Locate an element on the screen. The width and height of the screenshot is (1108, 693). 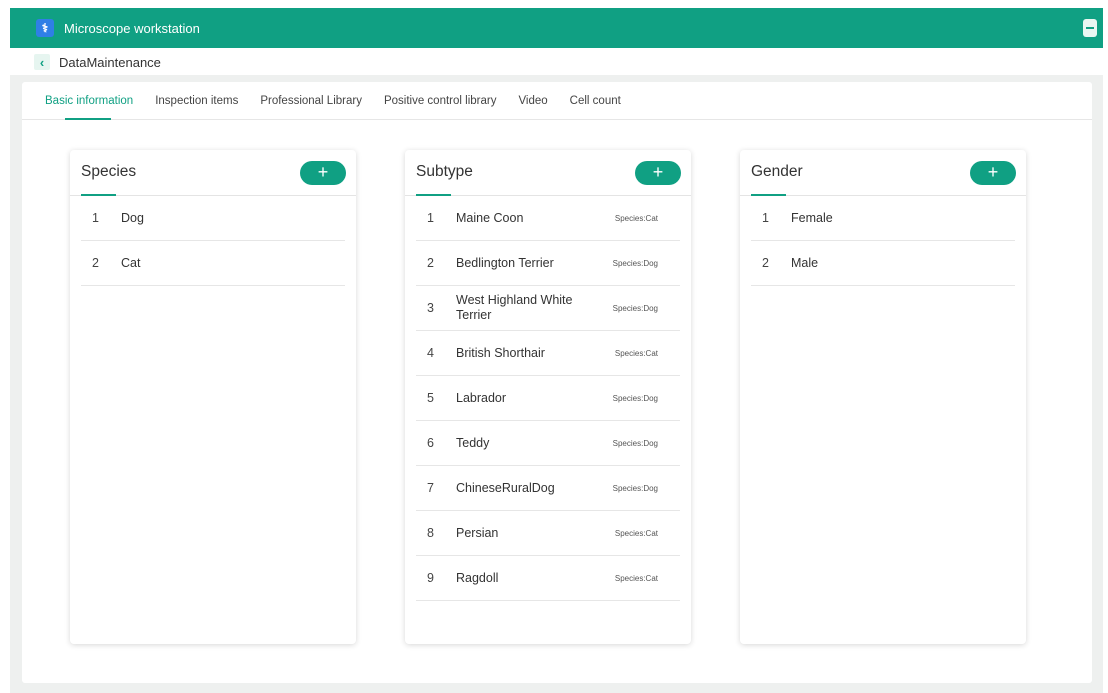
tab-video: Video is located at coordinates (532, 101).